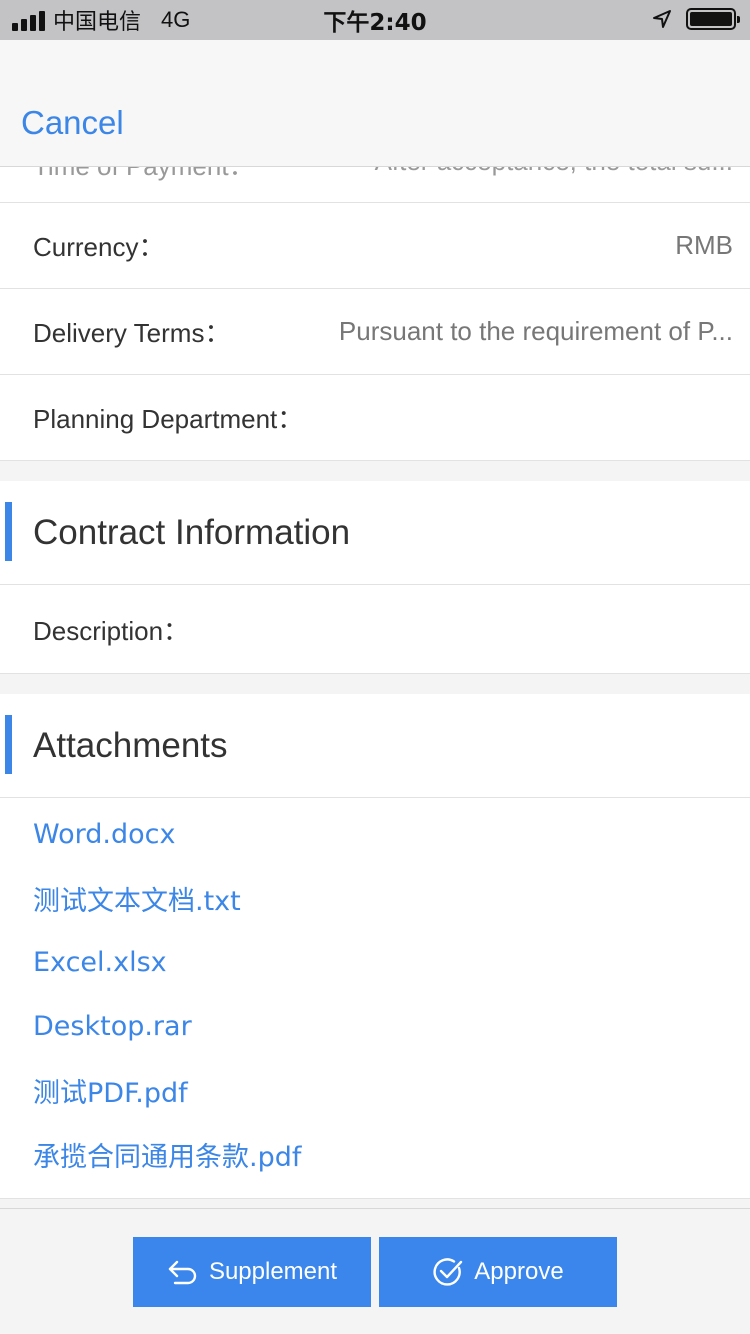 The height and width of the screenshot is (1334, 750). I want to click on battery-icon, so click(713, 19).